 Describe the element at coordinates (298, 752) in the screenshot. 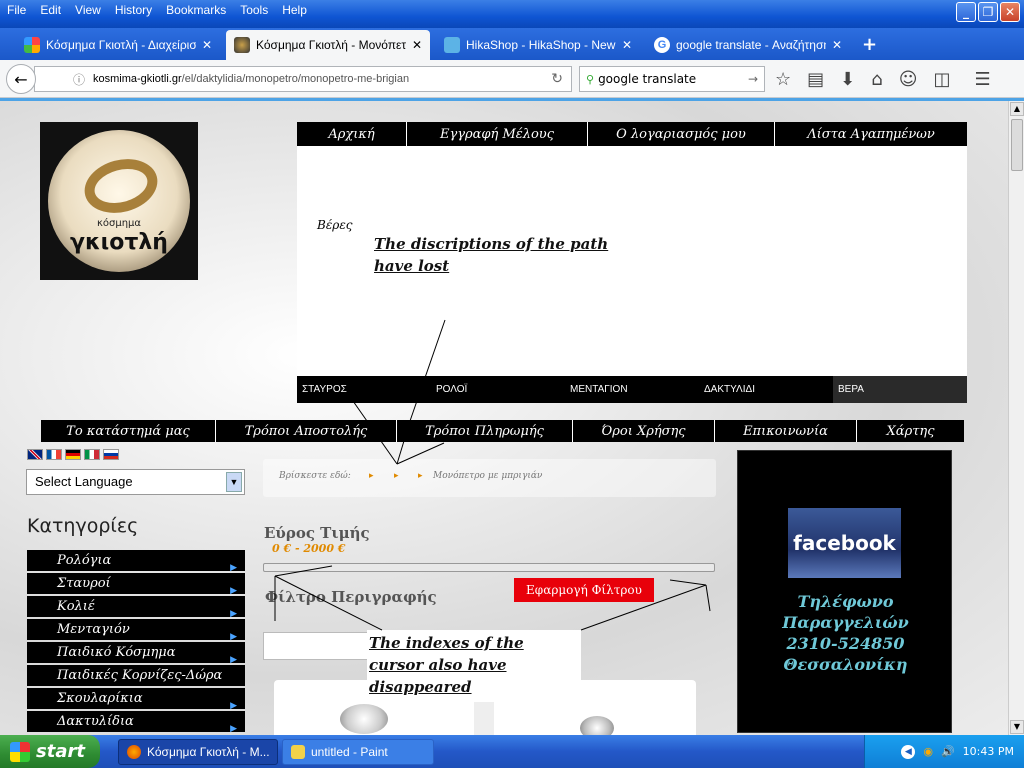

I see `paint-icon` at that location.